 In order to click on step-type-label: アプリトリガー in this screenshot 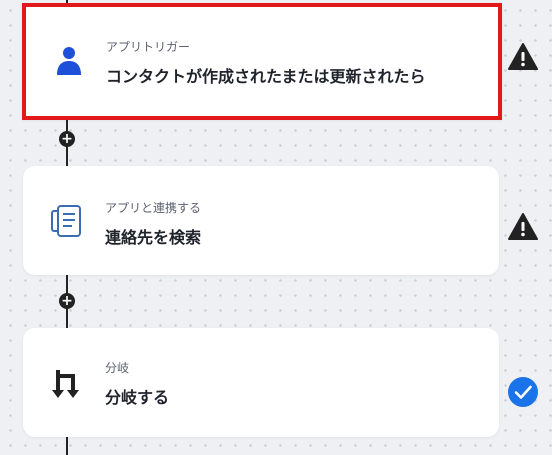, I will do `click(148, 47)`.